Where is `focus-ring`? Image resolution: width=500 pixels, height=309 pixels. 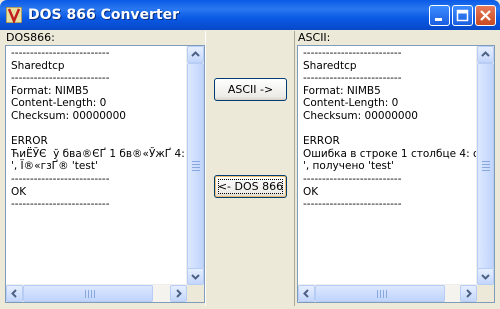
focus-ring is located at coordinates (250, 186).